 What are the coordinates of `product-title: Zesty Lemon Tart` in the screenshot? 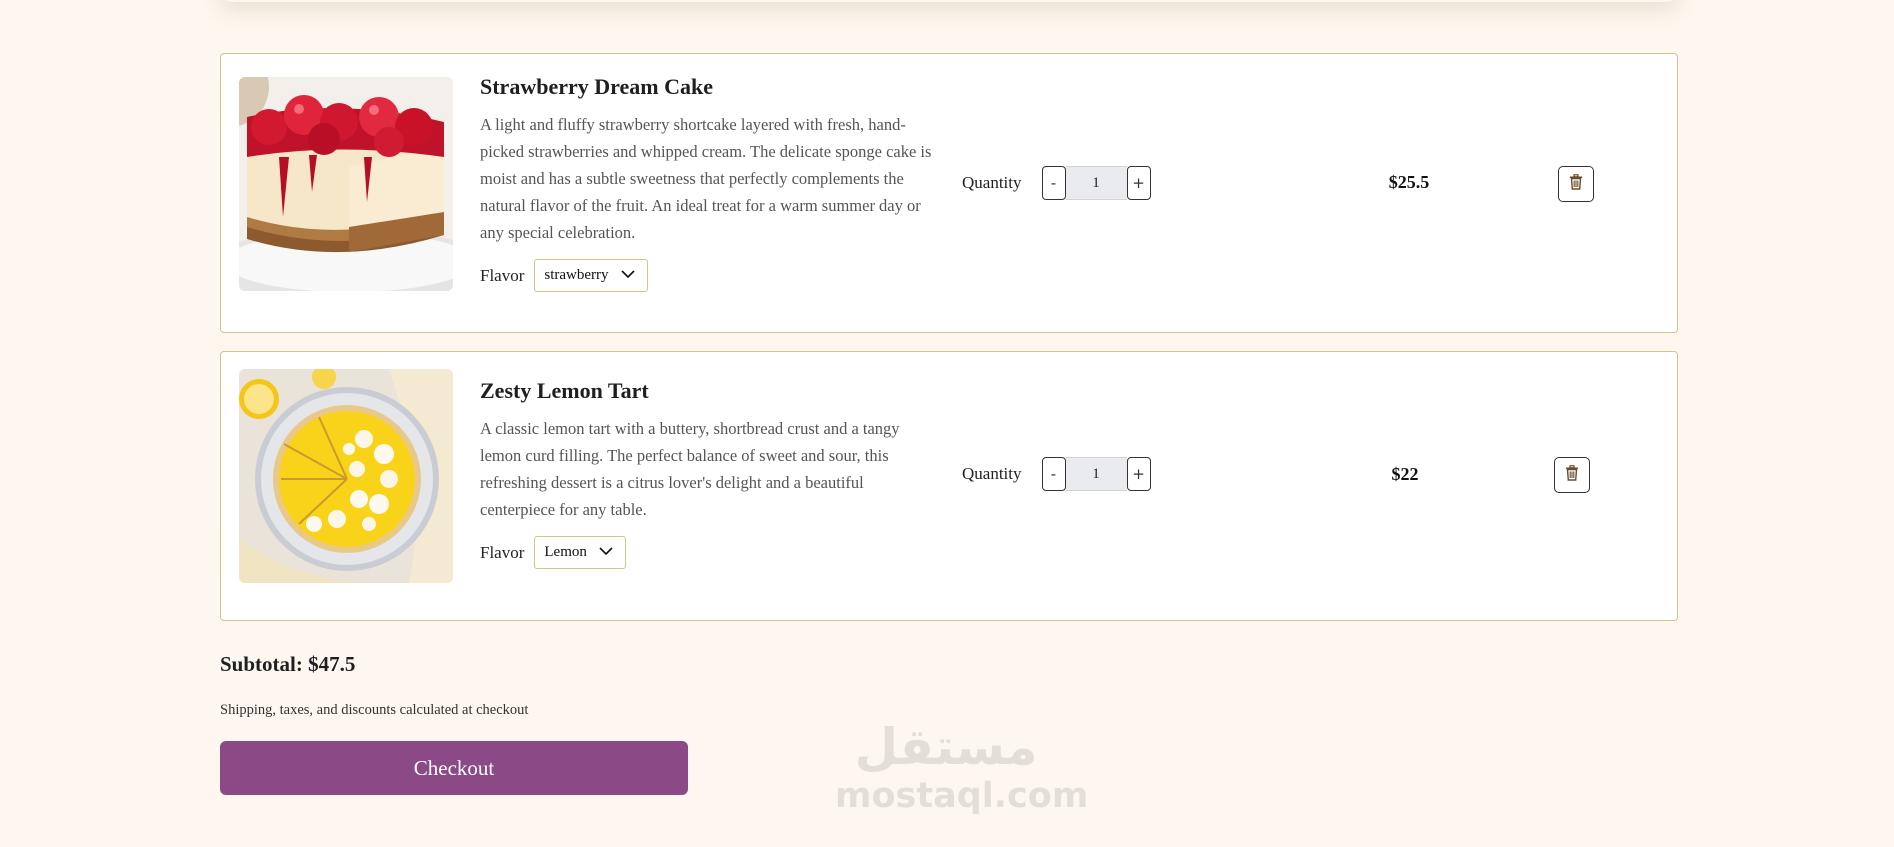 It's located at (564, 390).